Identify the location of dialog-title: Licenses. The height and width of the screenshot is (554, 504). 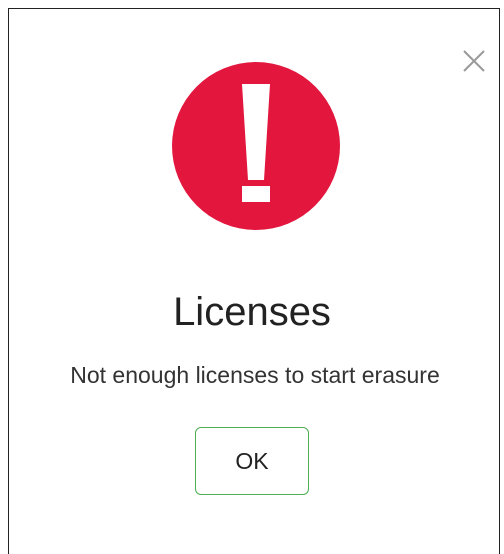
(252, 312).